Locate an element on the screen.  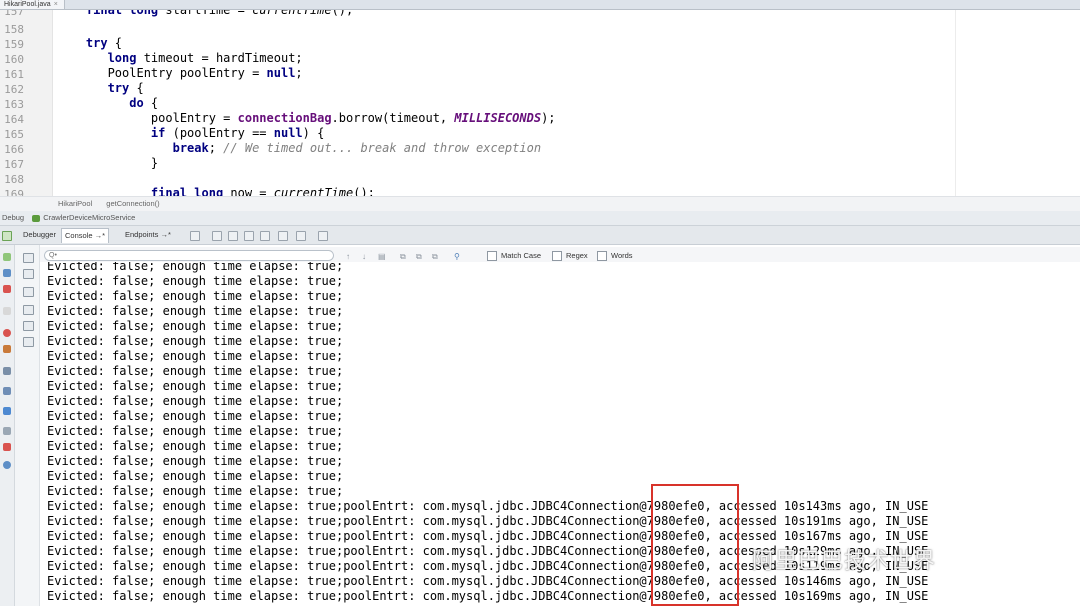
previous-occurrence-icon: ↑ is located at coordinates (348, 256).